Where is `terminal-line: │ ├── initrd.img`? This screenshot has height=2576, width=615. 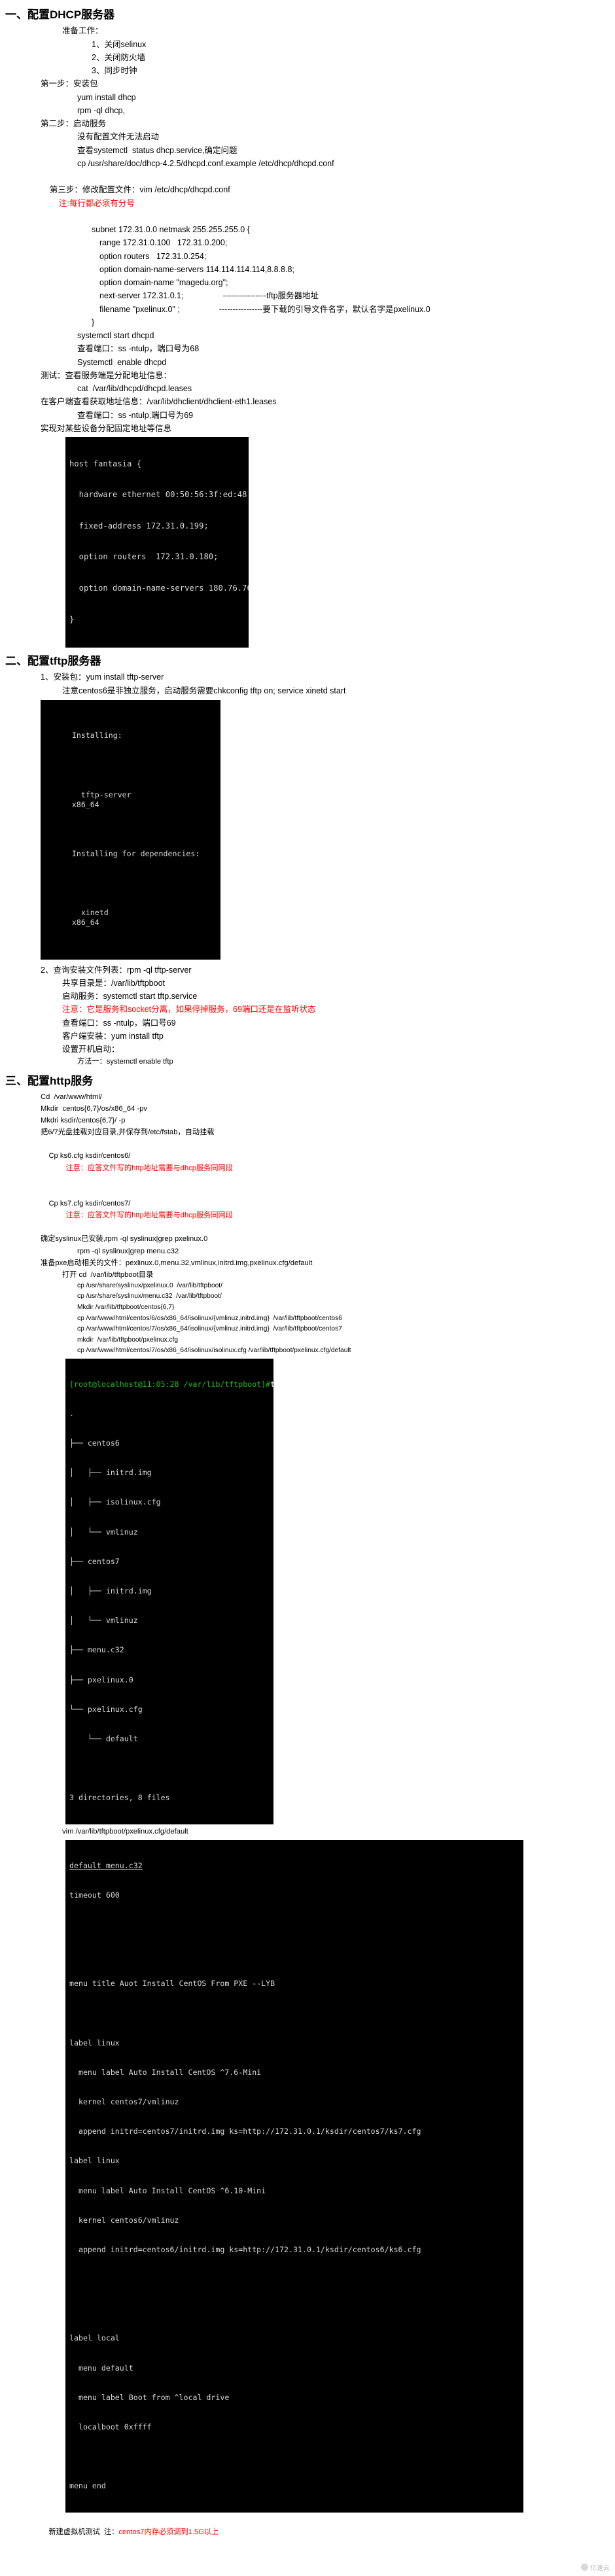
terminal-line: │ ├── initrd.img is located at coordinates (111, 1591).